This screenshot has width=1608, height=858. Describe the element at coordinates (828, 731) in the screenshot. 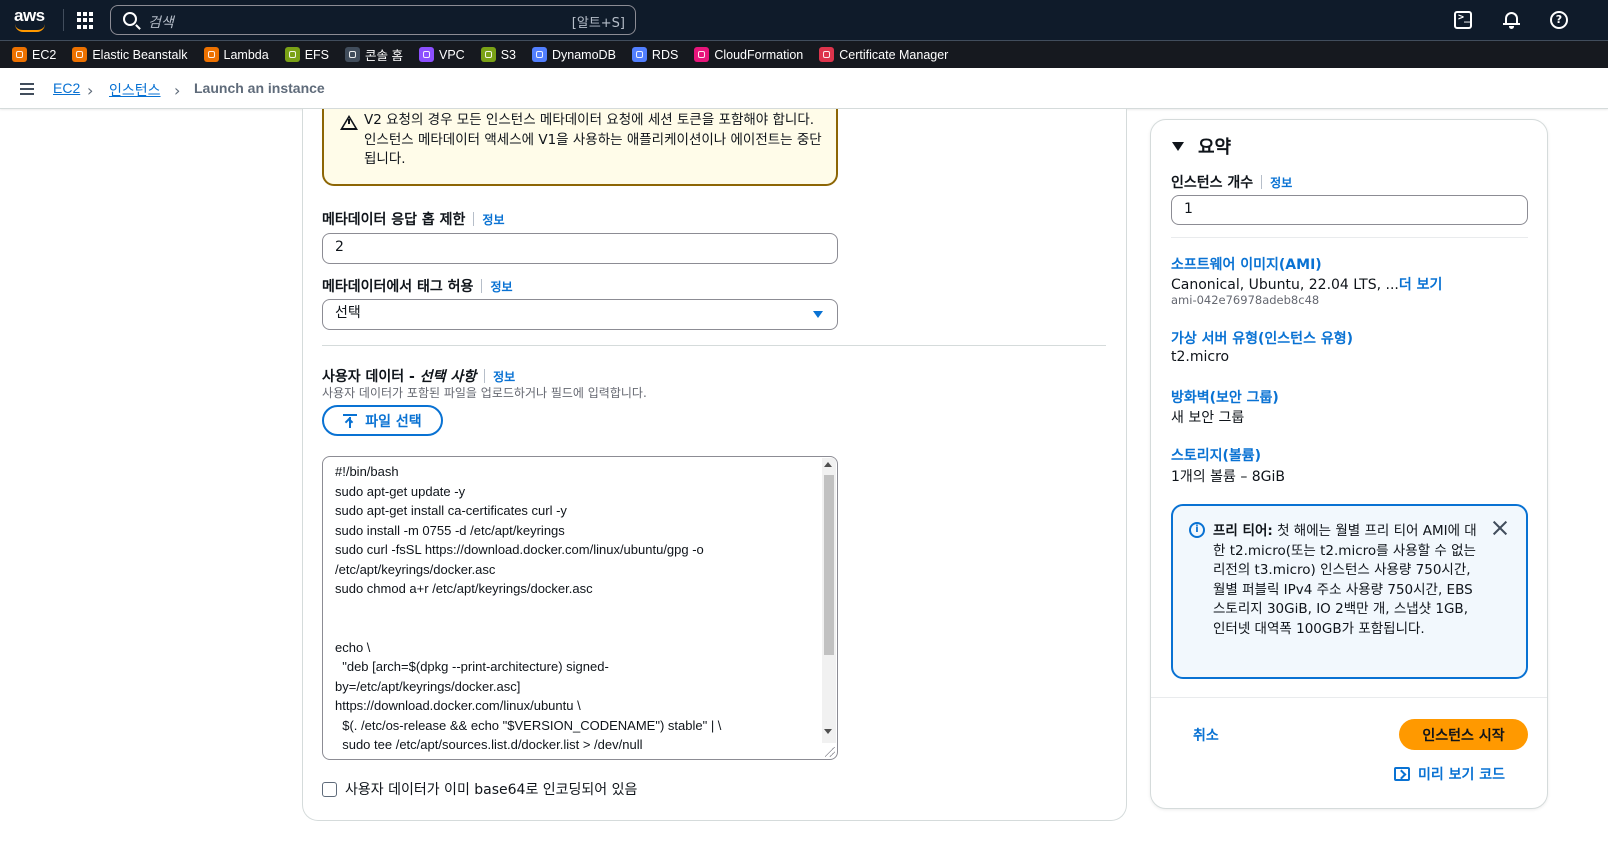

I see `scroll-down-icon` at that location.